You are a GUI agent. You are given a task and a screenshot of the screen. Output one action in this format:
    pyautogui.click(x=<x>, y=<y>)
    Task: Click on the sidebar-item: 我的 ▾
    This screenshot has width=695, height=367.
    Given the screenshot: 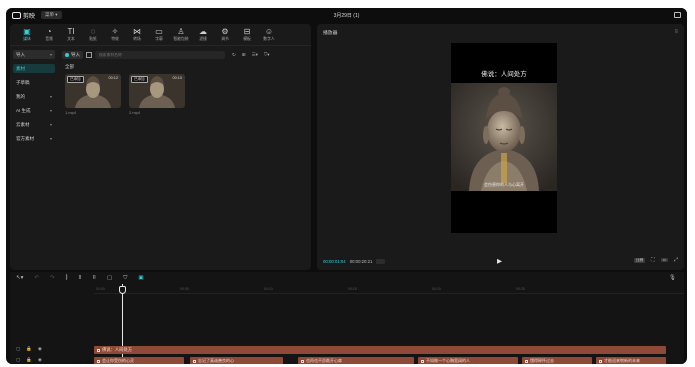 What is the action you would take?
    pyautogui.click(x=34, y=96)
    